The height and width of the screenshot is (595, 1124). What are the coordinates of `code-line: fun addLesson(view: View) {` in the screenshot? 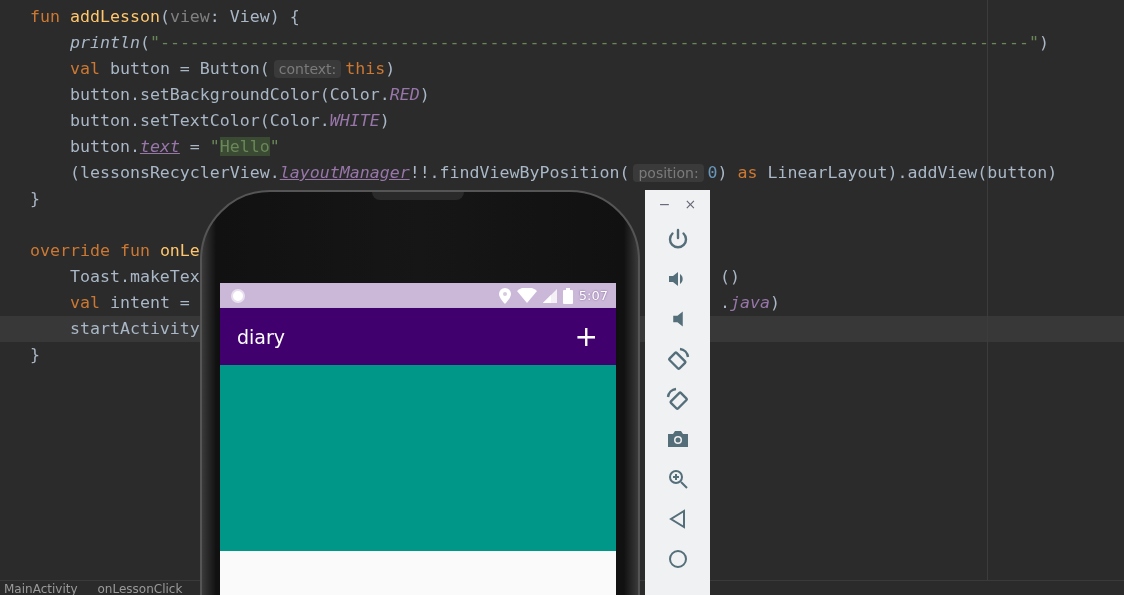 It's located at (165, 17).